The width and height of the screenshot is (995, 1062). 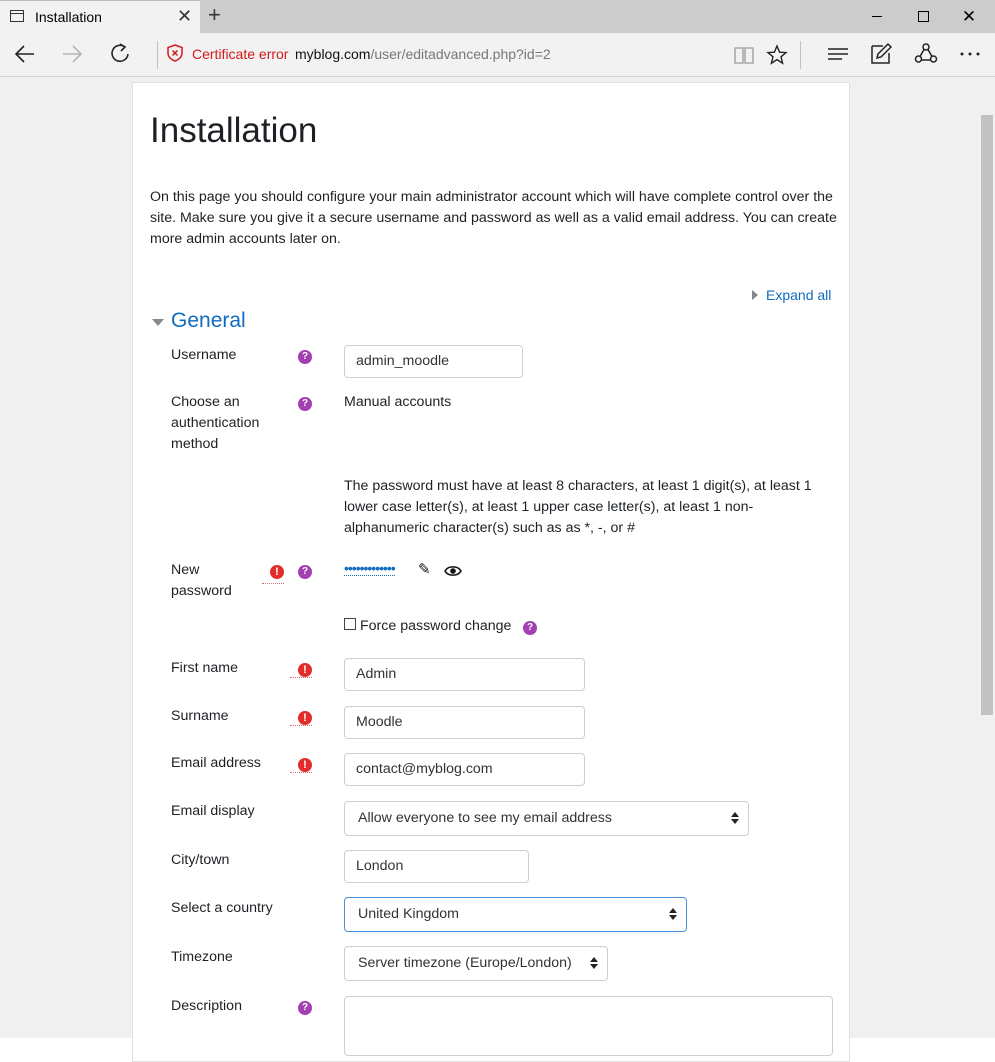 What do you see at coordinates (214, 15) in the screenshot?
I see `new-tab-icon: +` at bounding box center [214, 15].